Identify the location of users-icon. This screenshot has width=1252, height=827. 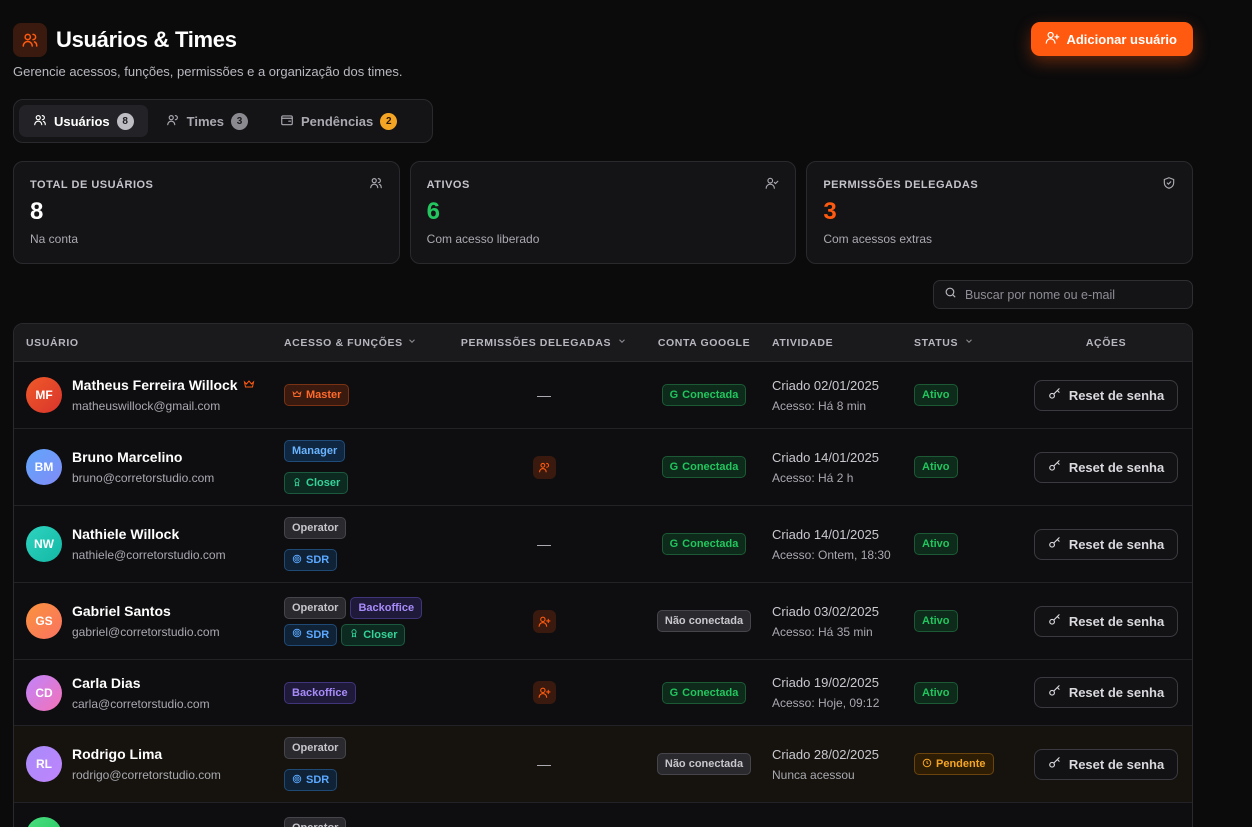
(40, 121).